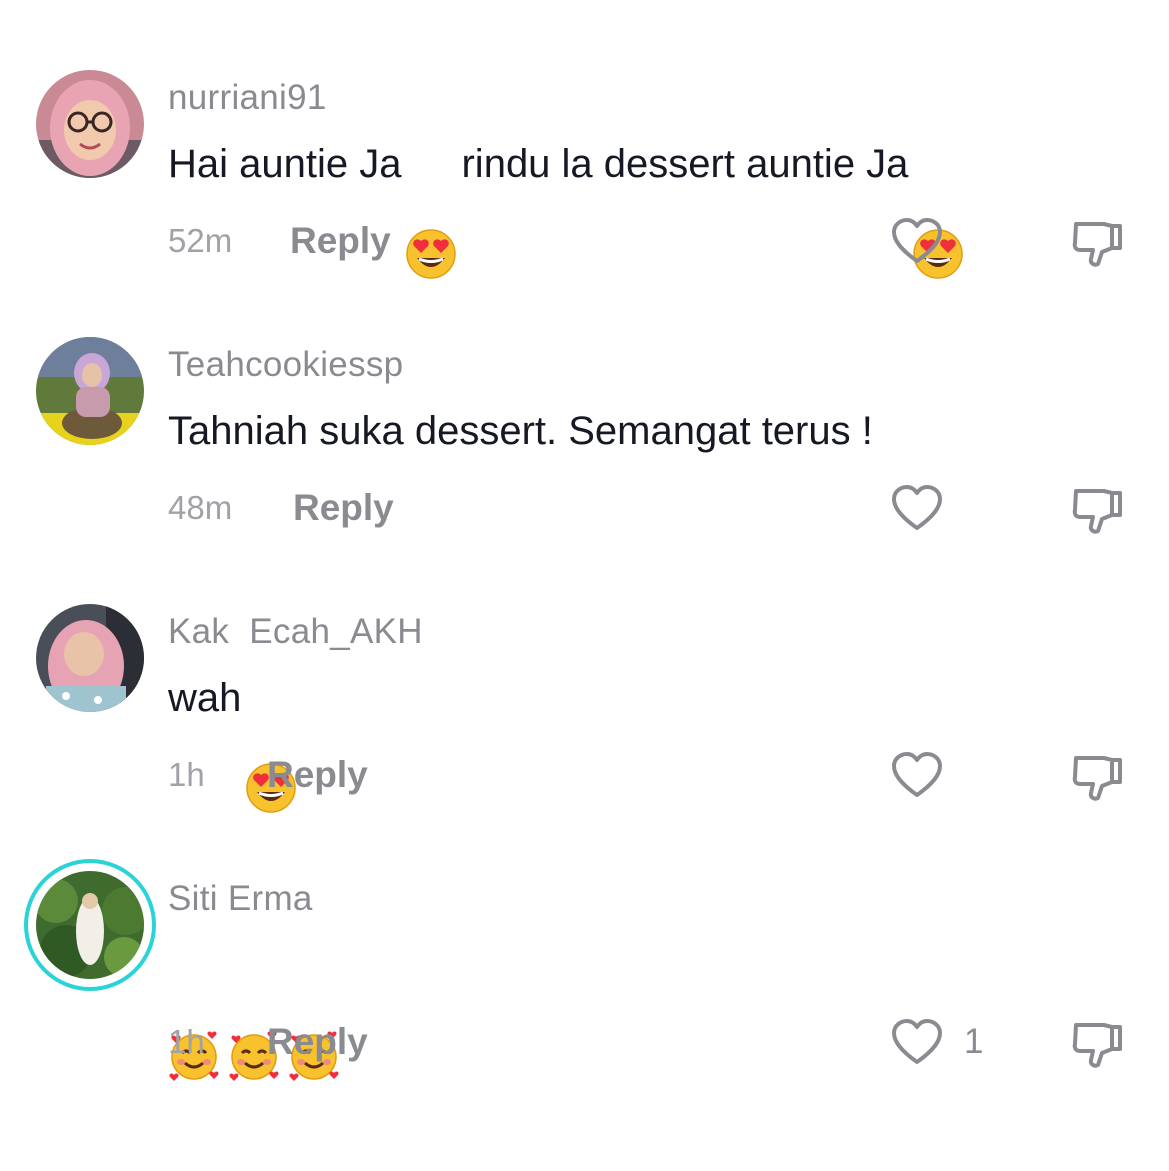 The height and width of the screenshot is (1171, 1169). Describe the element at coordinates (285, 365) in the screenshot. I see `username: Teahcookiessp` at that location.